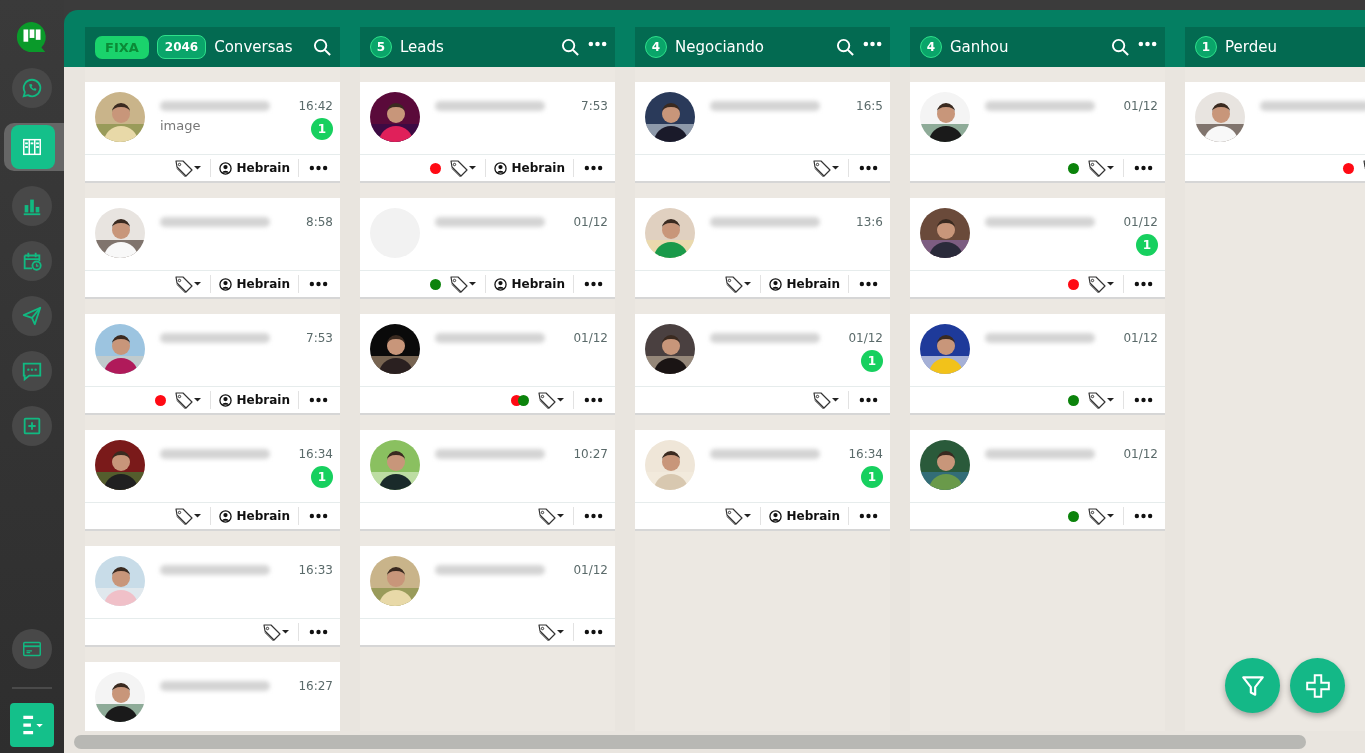  Describe the element at coordinates (122, 47) in the screenshot. I see `pinned-tag: FIXA` at that location.